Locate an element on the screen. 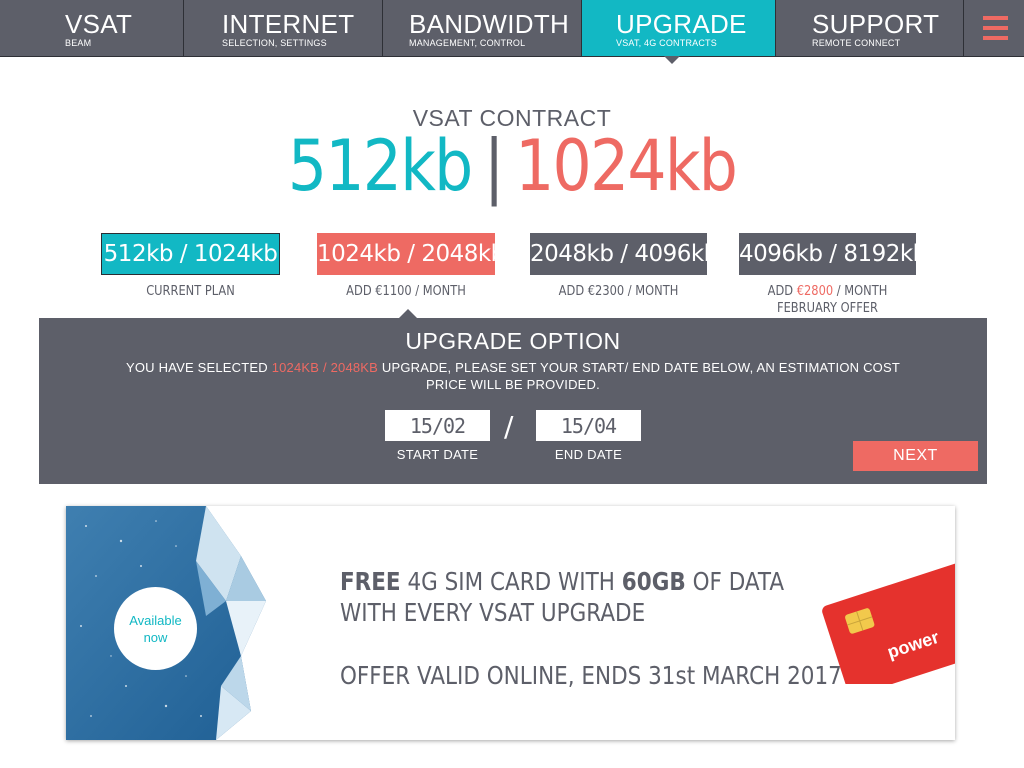 The height and width of the screenshot is (768, 1024). current-speed: 512kb is located at coordinates (380, 166).